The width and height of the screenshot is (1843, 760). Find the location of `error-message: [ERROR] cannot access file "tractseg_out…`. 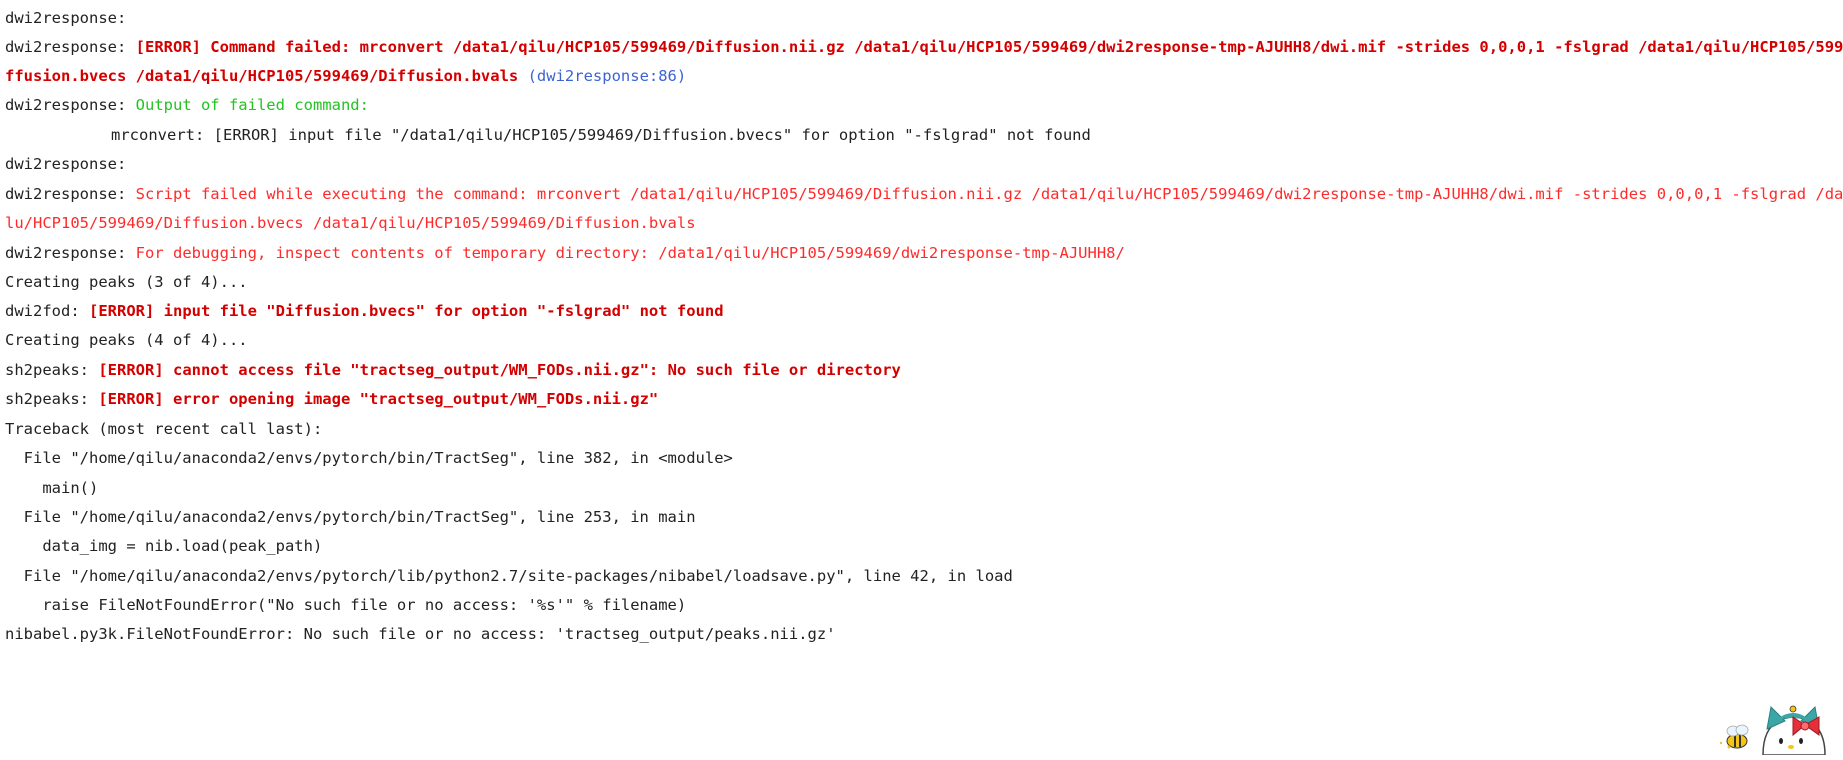

error-message: [ERROR] cannot access file "tractseg_out… is located at coordinates (499, 370).